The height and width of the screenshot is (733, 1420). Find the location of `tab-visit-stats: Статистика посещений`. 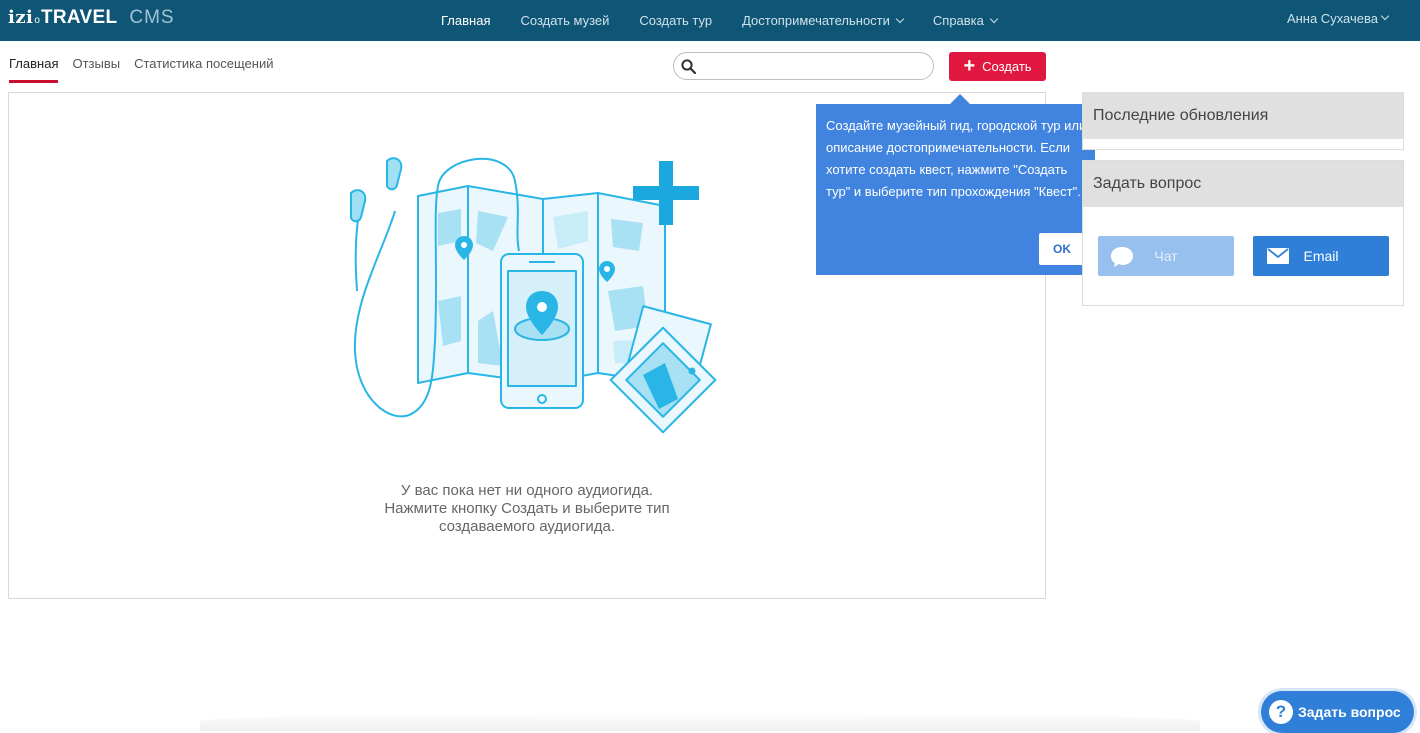

tab-visit-stats: Статистика посещений is located at coordinates (203, 69).